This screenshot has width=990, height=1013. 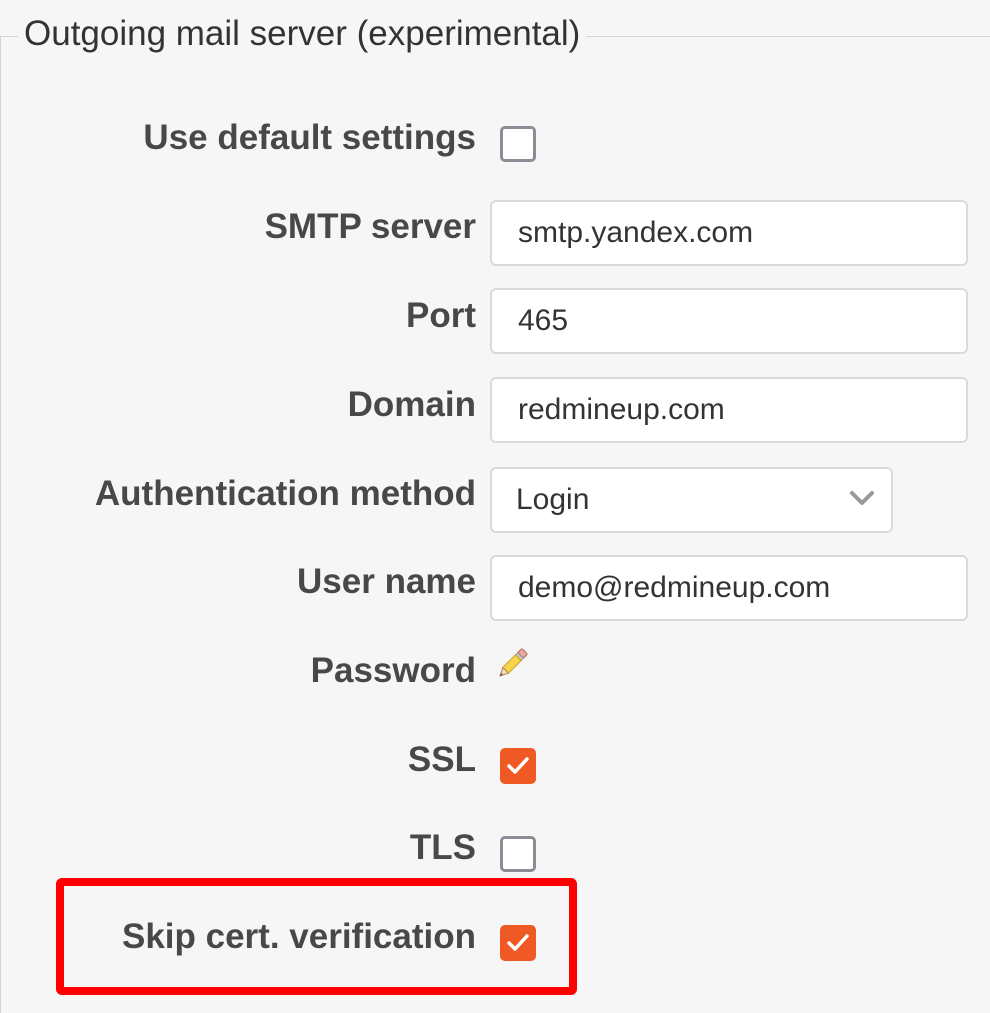 I want to click on auth-method-label: Authentication method, so click(x=285, y=493).